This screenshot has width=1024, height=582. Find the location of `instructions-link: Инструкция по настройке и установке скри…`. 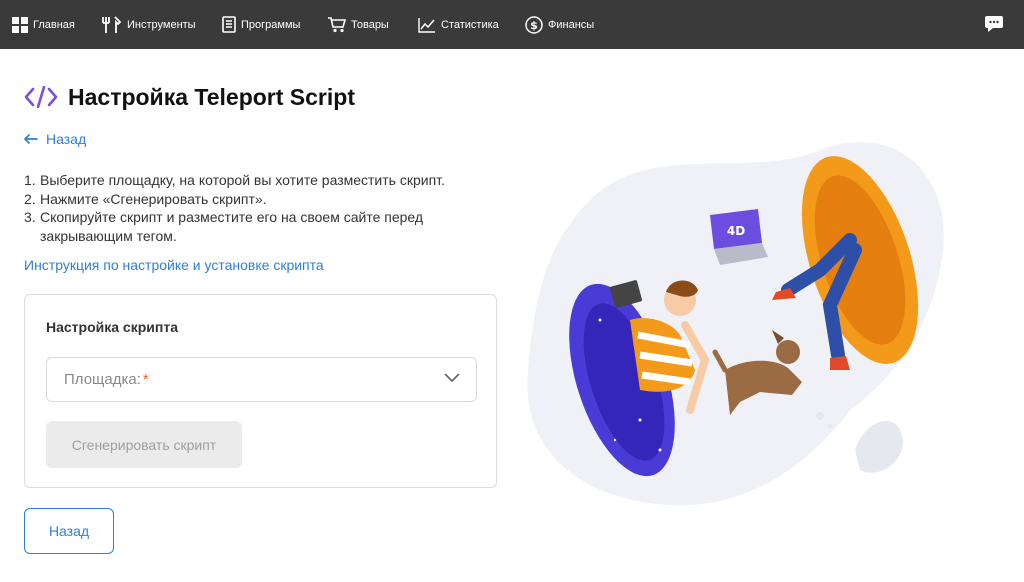

instructions-link: Инструкция по настройке и установке скри… is located at coordinates (174, 265).